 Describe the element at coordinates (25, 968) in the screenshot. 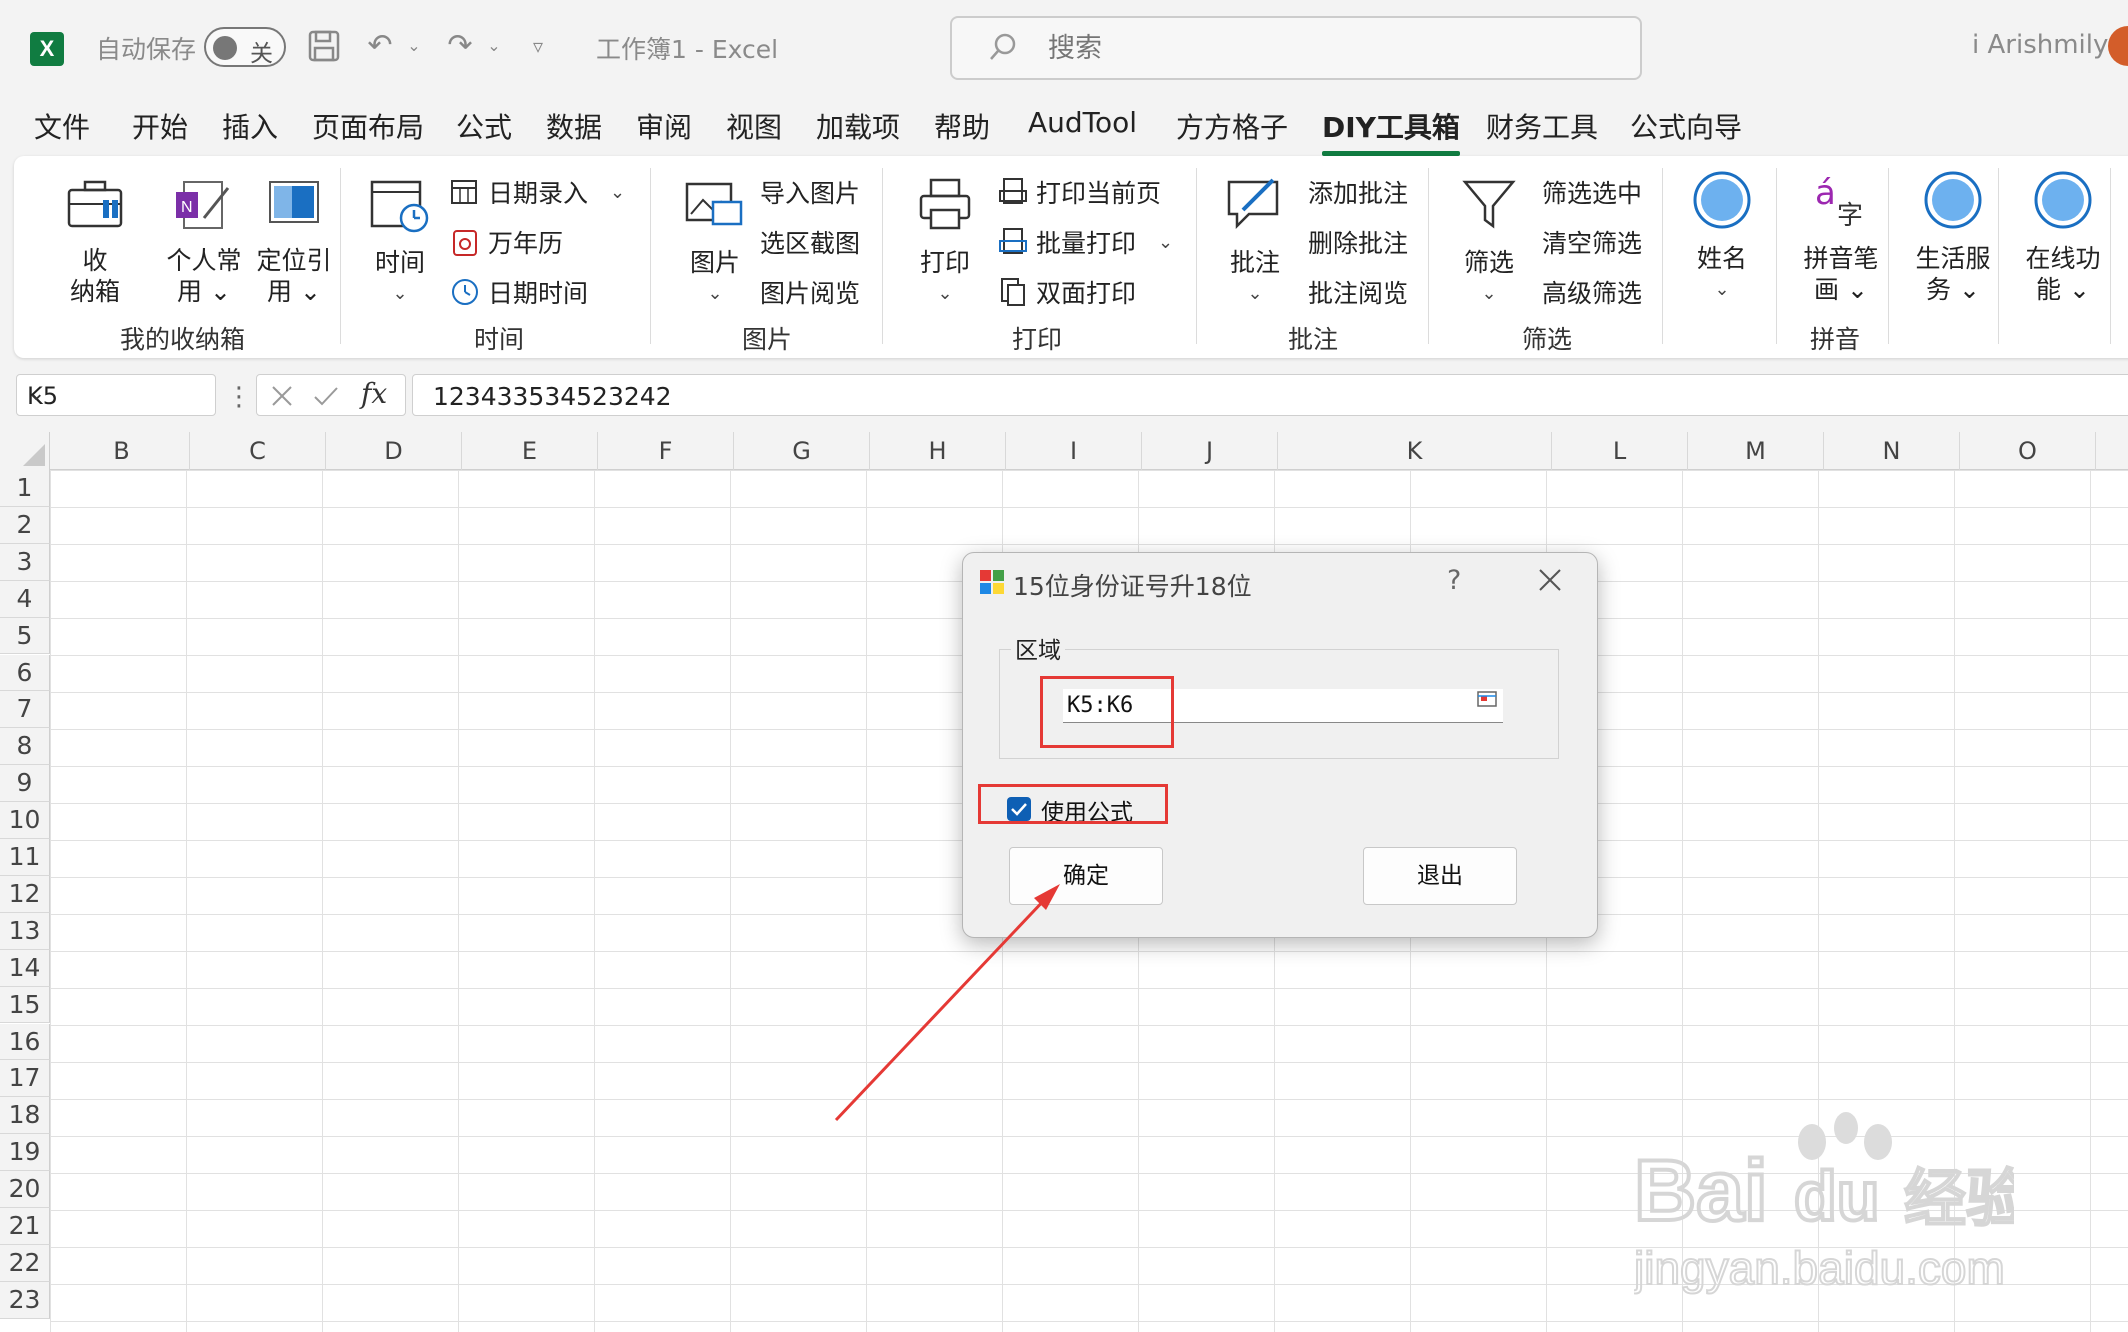

I see `row-header: 14` at that location.